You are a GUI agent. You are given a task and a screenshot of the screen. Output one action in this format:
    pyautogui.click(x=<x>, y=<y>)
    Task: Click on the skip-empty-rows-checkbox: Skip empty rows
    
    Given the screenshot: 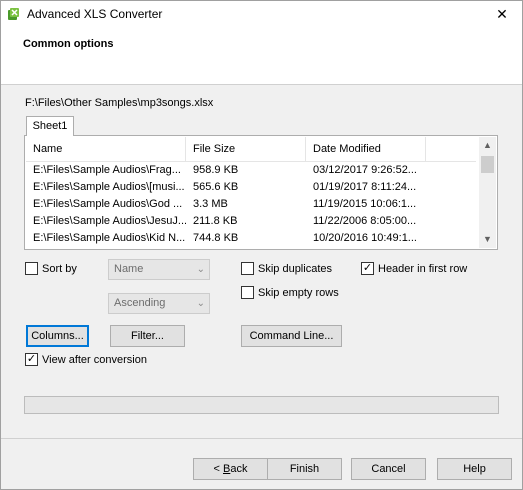 What is the action you would take?
    pyautogui.click(x=290, y=292)
    